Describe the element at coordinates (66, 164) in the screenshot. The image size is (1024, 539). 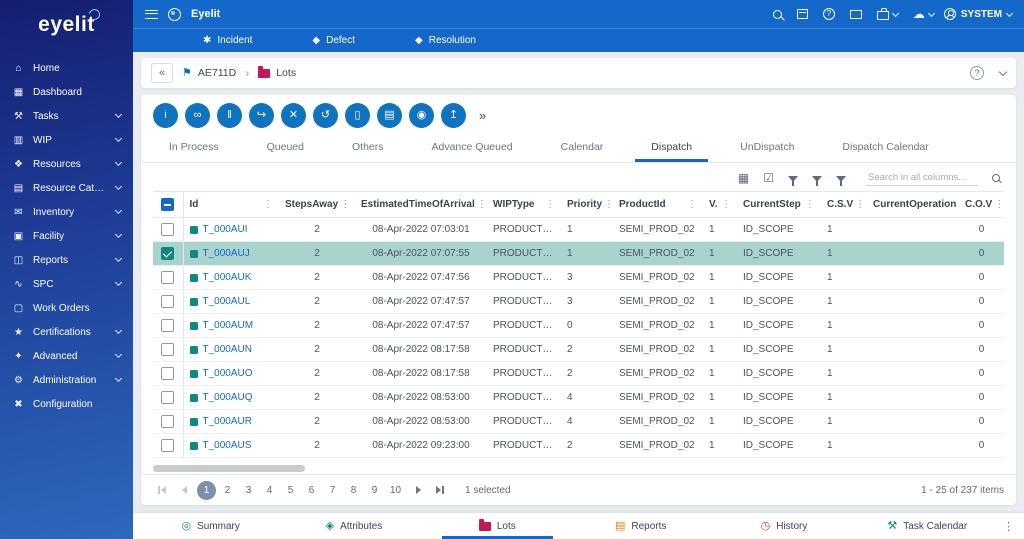
I see `sidebar-item-resources: ❖ Resources` at that location.